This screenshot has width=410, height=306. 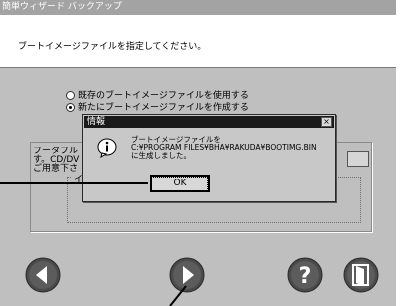 What do you see at coordinates (112, 47) in the screenshot?
I see `instruction-text: ブートイメージファイルを指定してください。` at bounding box center [112, 47].